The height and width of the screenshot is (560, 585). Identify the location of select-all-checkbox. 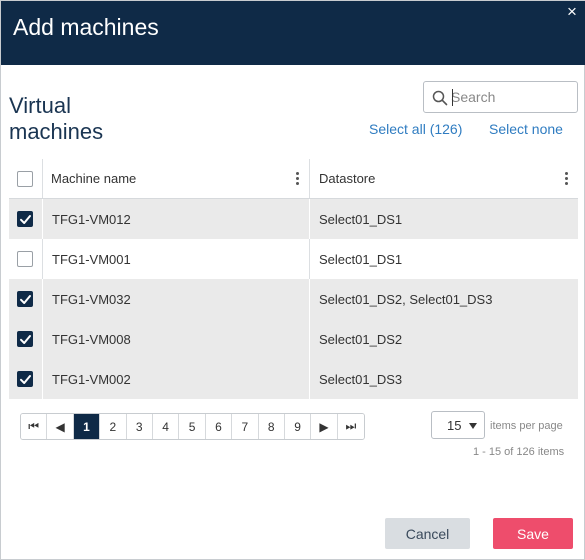
(25, 179).